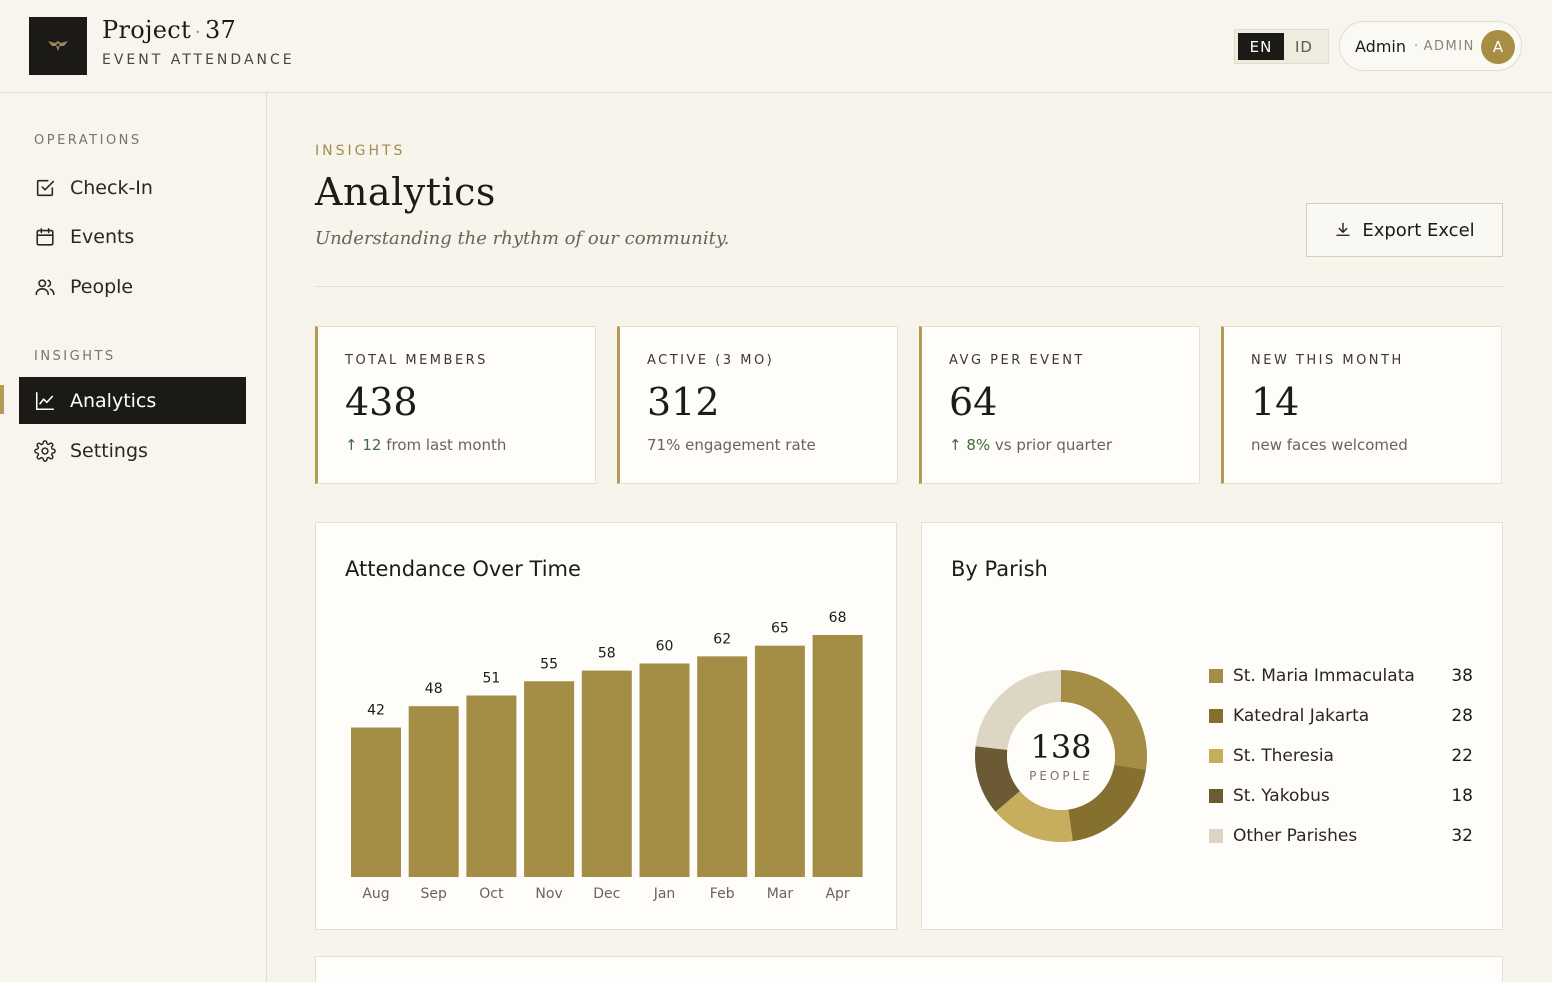 Image resolution: width=1552 pixels, height=982 pixels. I want to click on x-tick-label: Apr, so click(837, 894).